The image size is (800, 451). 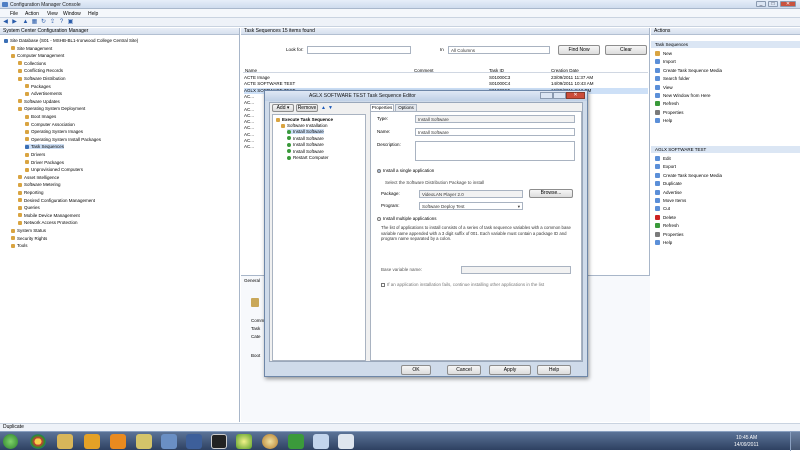 What do you see at coordinates (668, 184) in the screenshot?
I see `action-item: Duplicate` at bounding box center [668, 184].